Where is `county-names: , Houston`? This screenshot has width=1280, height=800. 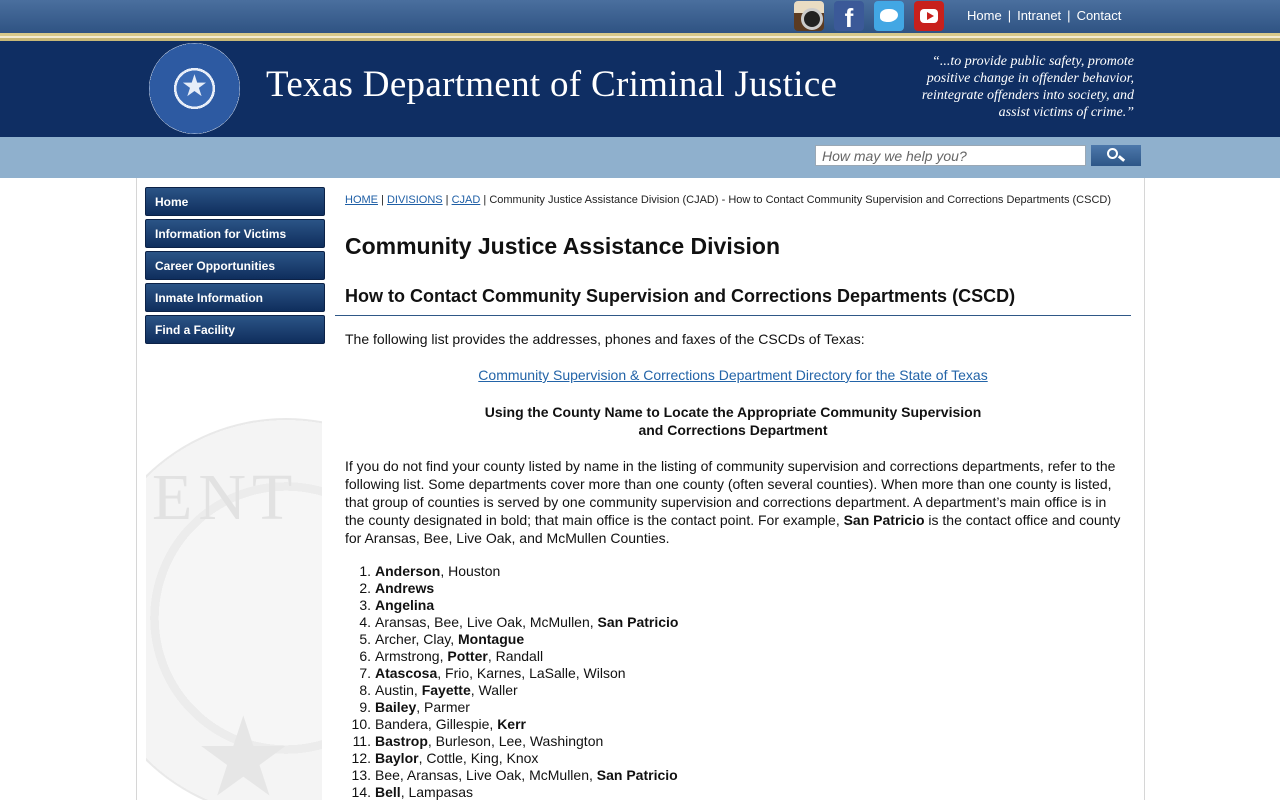
county-names: , Houston is located at coordinates (470, 571).